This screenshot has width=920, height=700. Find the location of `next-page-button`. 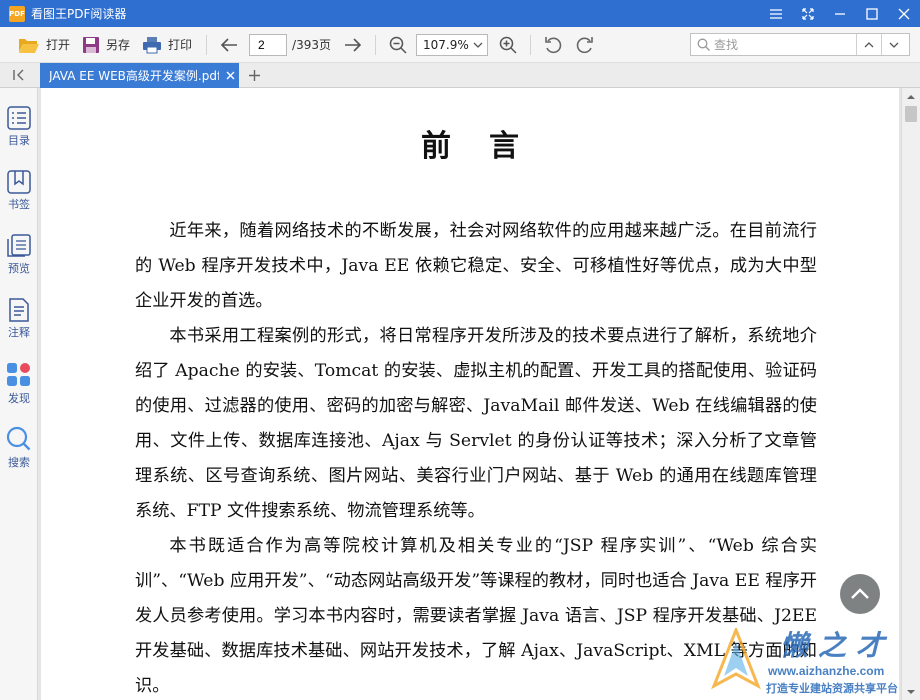

next-page-button is located at coordinates (353, 45).